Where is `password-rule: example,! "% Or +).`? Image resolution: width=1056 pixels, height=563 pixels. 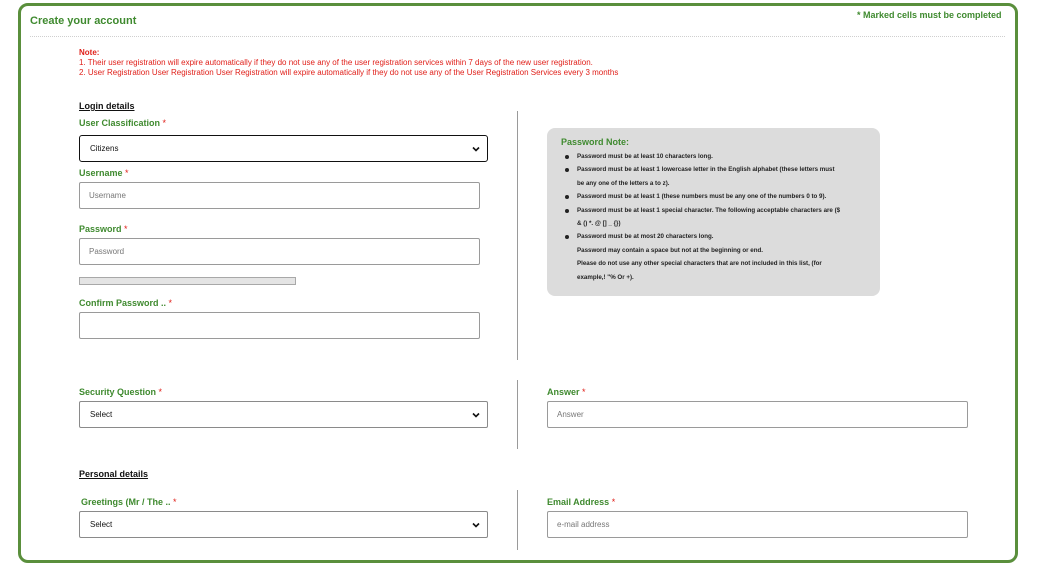
password-rule: example,! "% Or +). is located at coordinates (605, 277).